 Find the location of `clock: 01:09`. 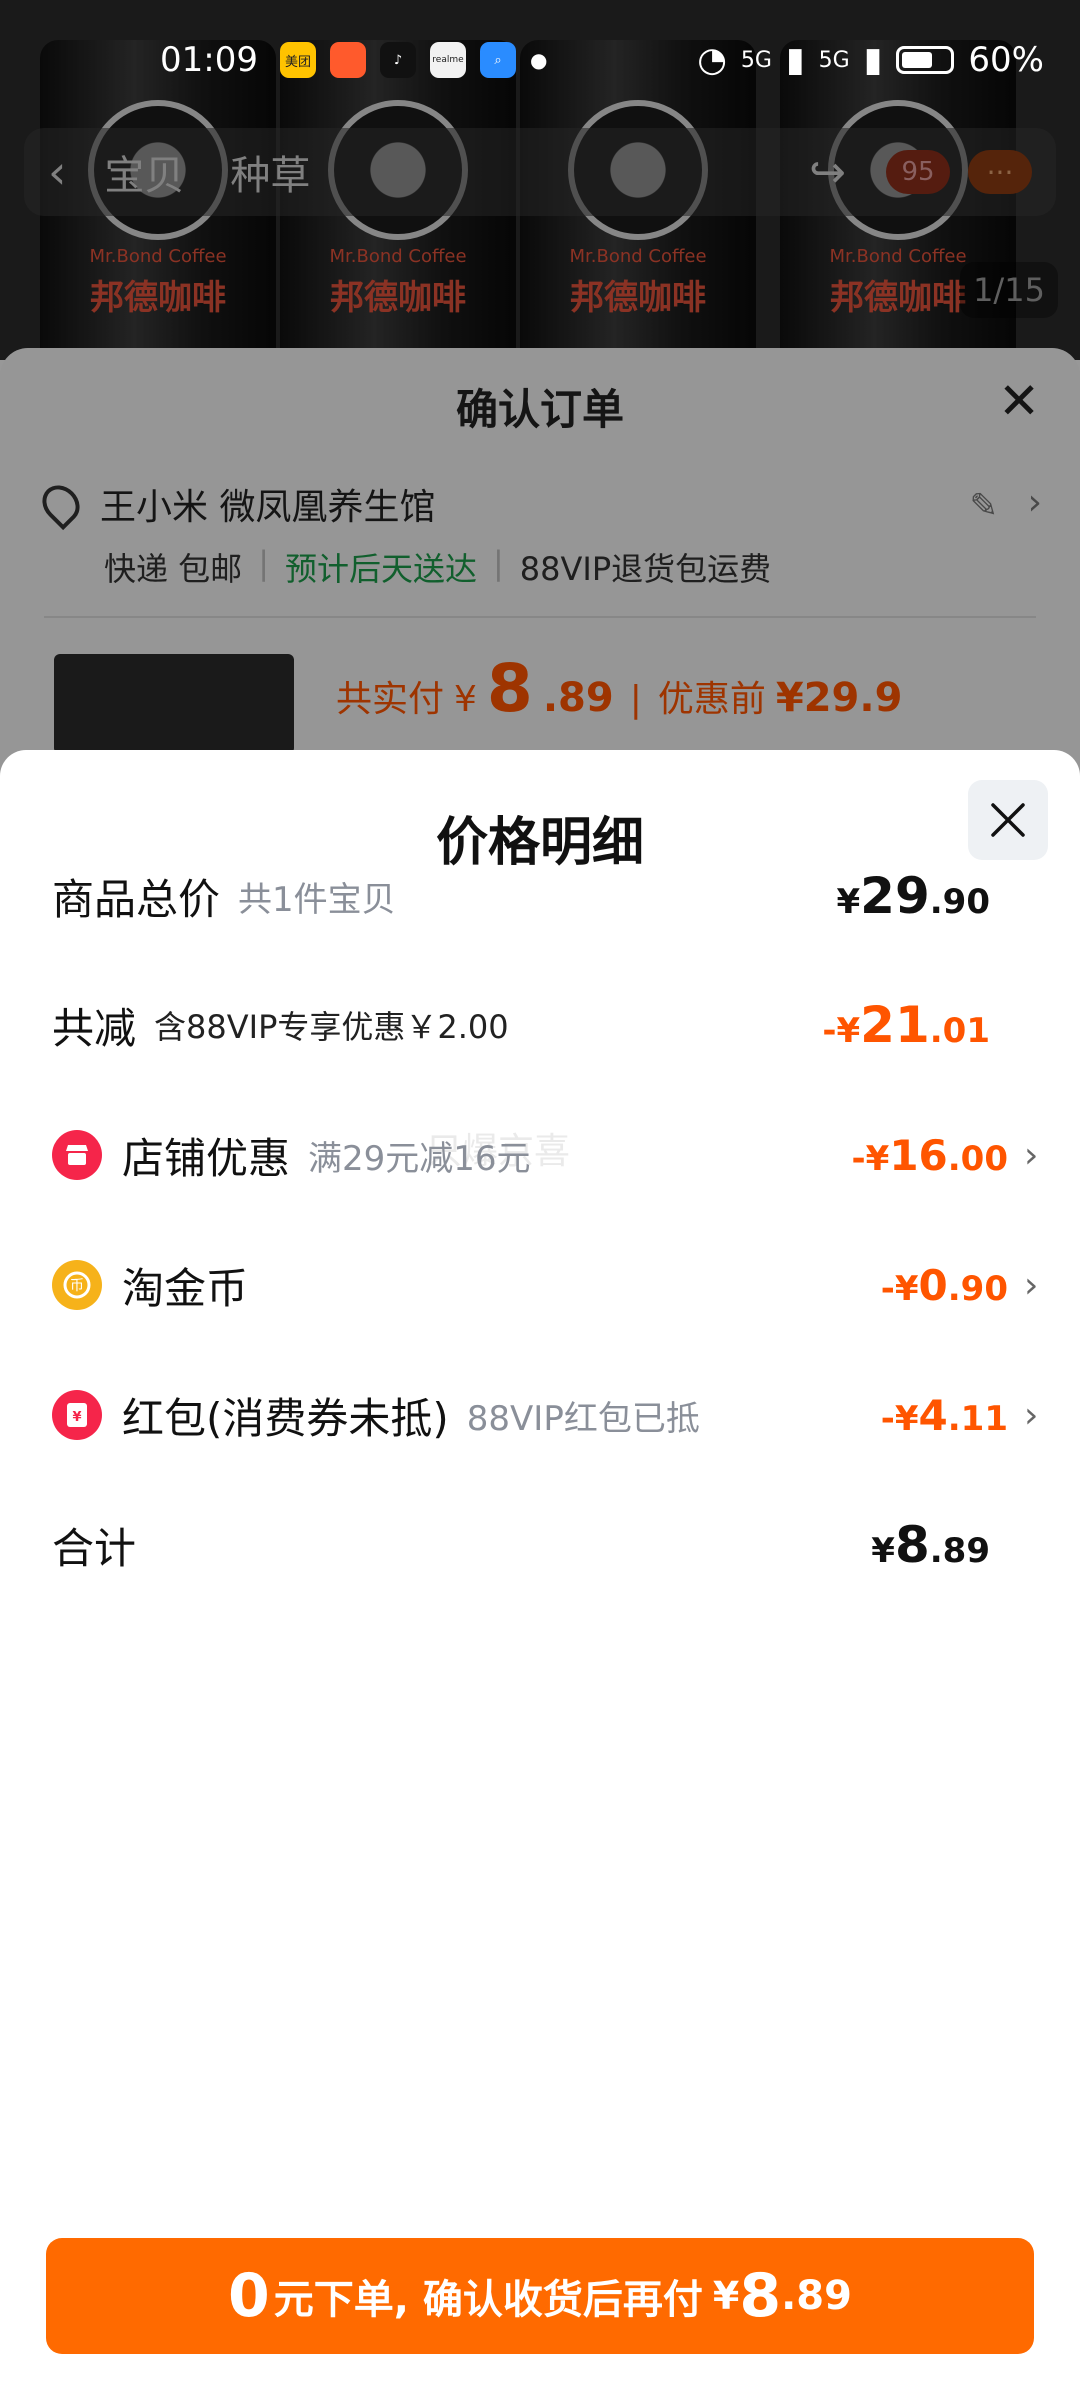

clock: 01:09 is located at coordinates (209, 60).